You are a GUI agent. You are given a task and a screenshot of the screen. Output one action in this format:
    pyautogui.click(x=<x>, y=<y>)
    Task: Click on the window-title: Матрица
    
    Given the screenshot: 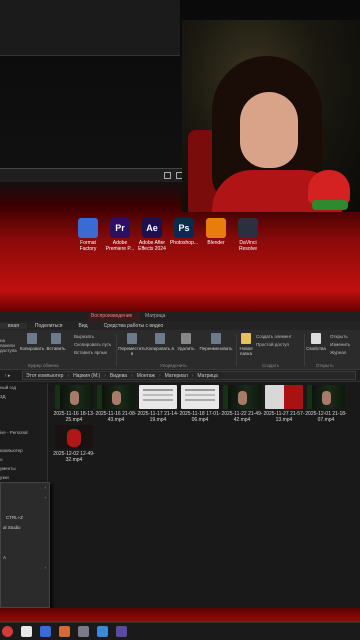 What is the action you would take?
    pyautogui.click(x=155, y=316)
    